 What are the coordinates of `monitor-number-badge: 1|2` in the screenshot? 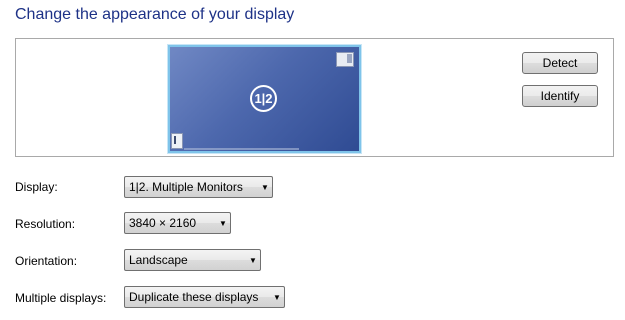 It's located at (263, 98).